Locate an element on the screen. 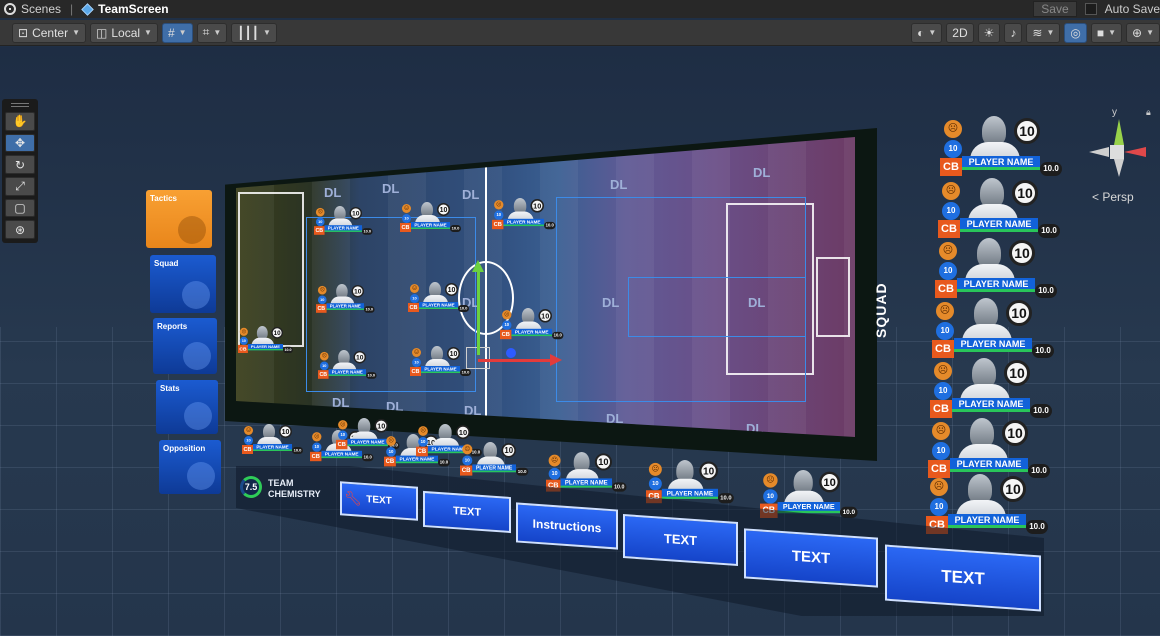 This screenshot has width=1160, height=636. eye-hidden-icon: ◎ is located at coordinates (1075, 32).